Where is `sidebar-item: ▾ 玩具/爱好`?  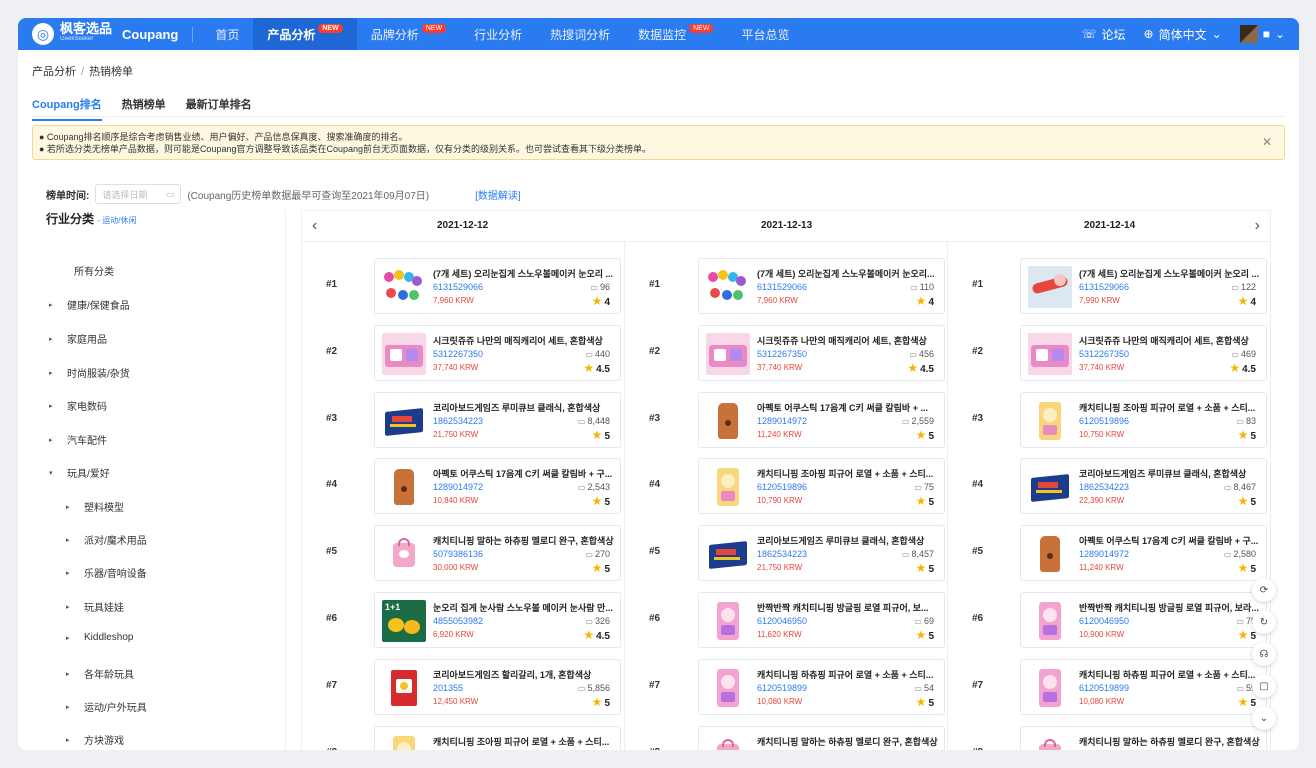
sidebar-item: ▾ 玩具/爱好 is located at coordinates (79, 472).